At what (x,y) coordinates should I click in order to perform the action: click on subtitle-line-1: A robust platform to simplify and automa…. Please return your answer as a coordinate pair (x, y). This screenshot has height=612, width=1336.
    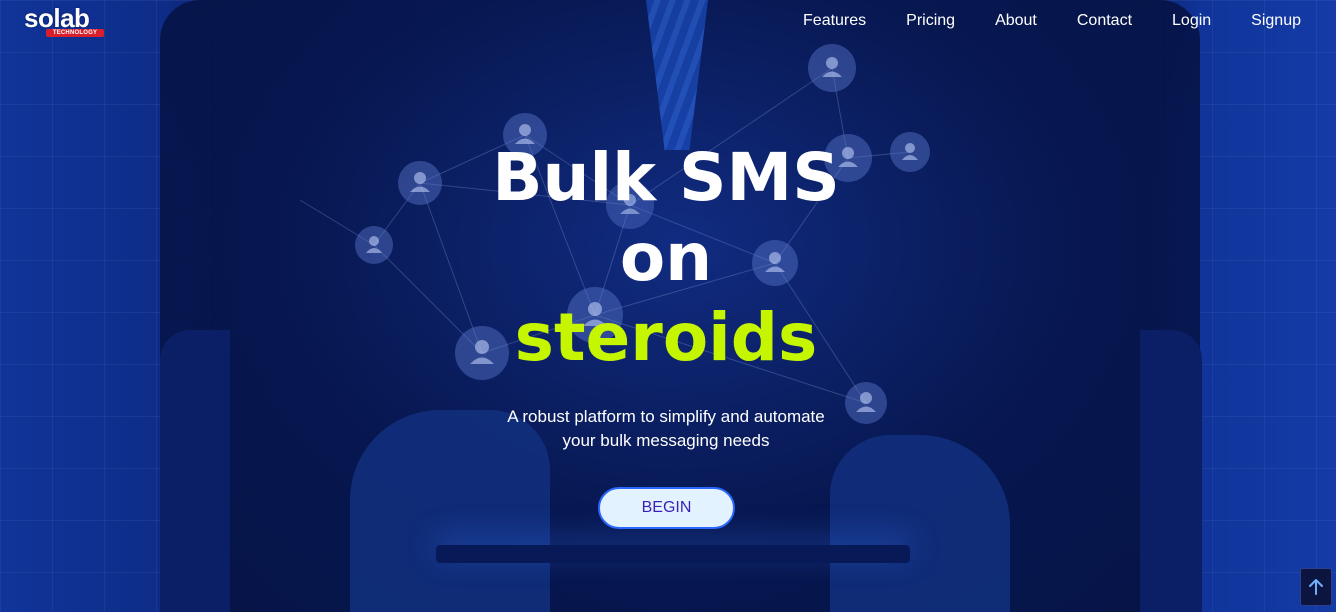
    Looking at the image, I should click on (666, 416).